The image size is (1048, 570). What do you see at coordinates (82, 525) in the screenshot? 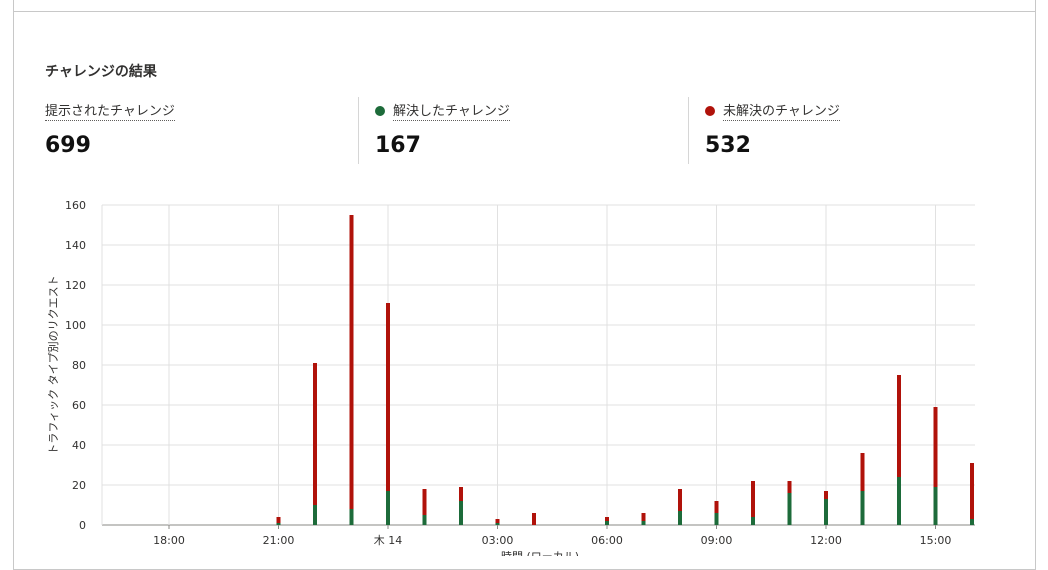
I see `y-tick-label: 0` at bounding box center [82, 525].